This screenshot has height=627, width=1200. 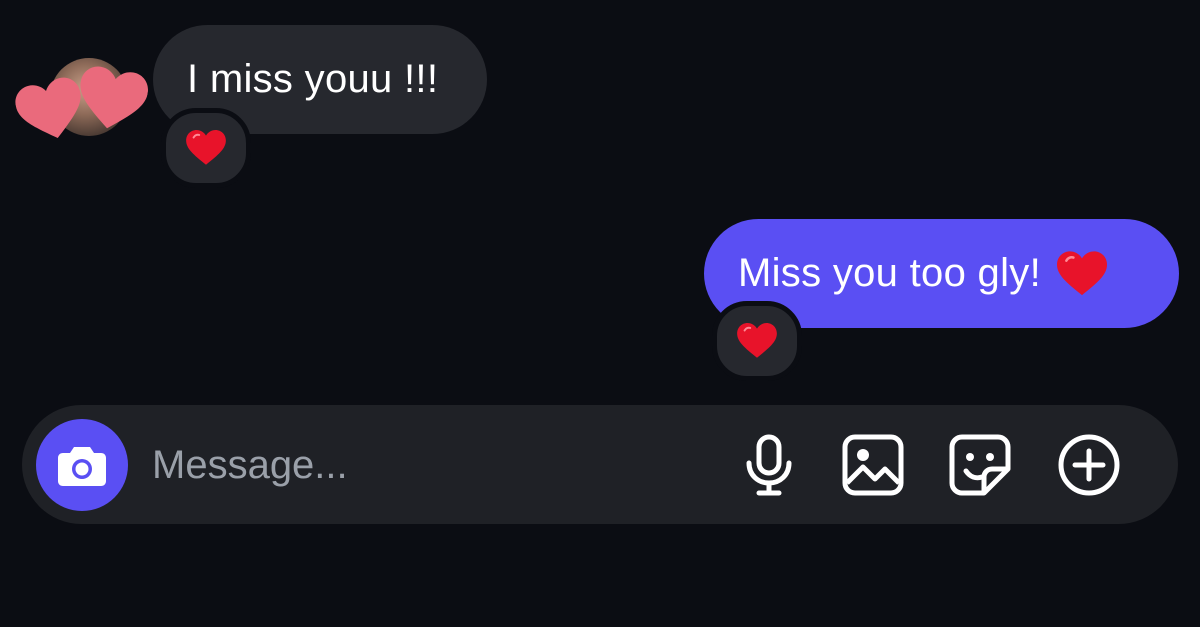 I want to click on incoming-message-reaction, so click(x=206, y=148).